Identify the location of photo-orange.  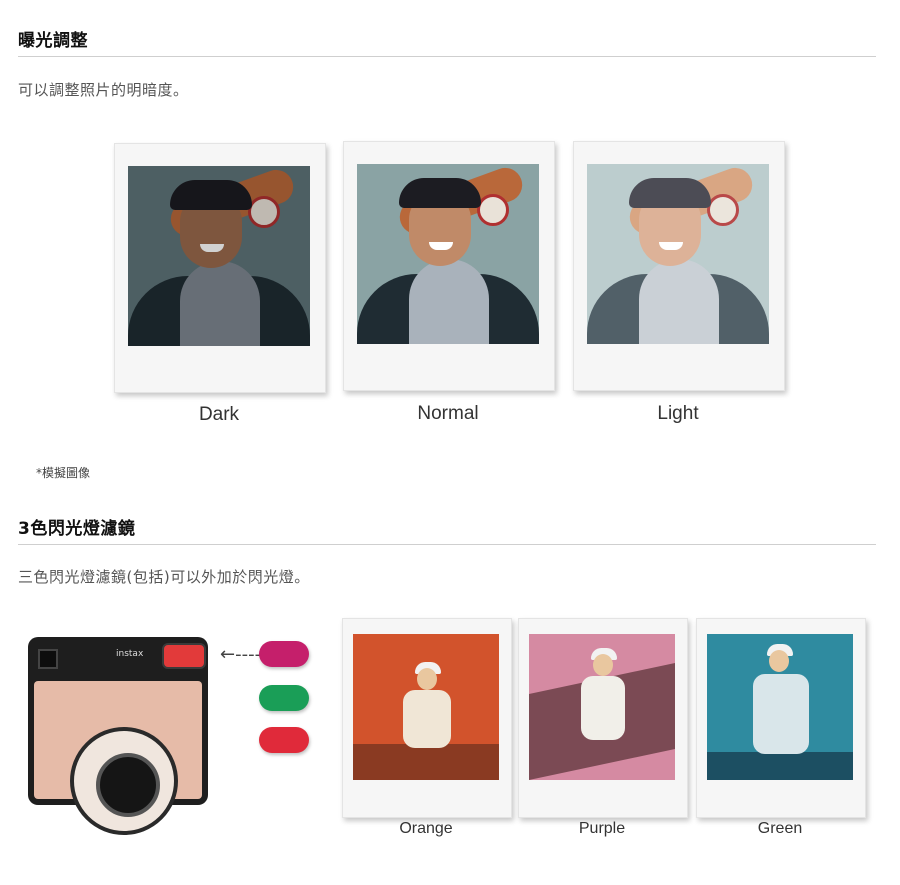
(426, 707).